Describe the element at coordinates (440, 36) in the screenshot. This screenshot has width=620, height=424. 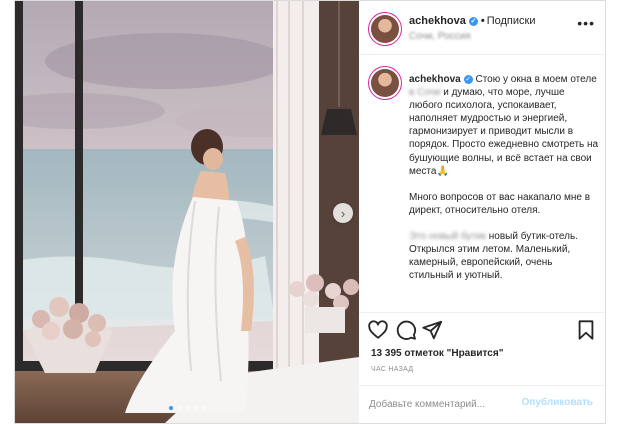
I see `location-link: Сочи, Россия` at that location.